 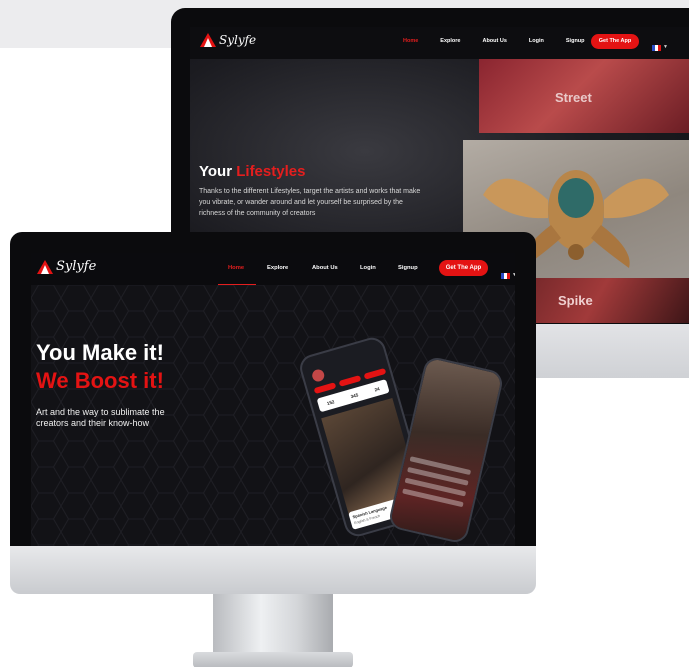 I want to click on front-nav-explore: Explore, so click(x=289, y=268).